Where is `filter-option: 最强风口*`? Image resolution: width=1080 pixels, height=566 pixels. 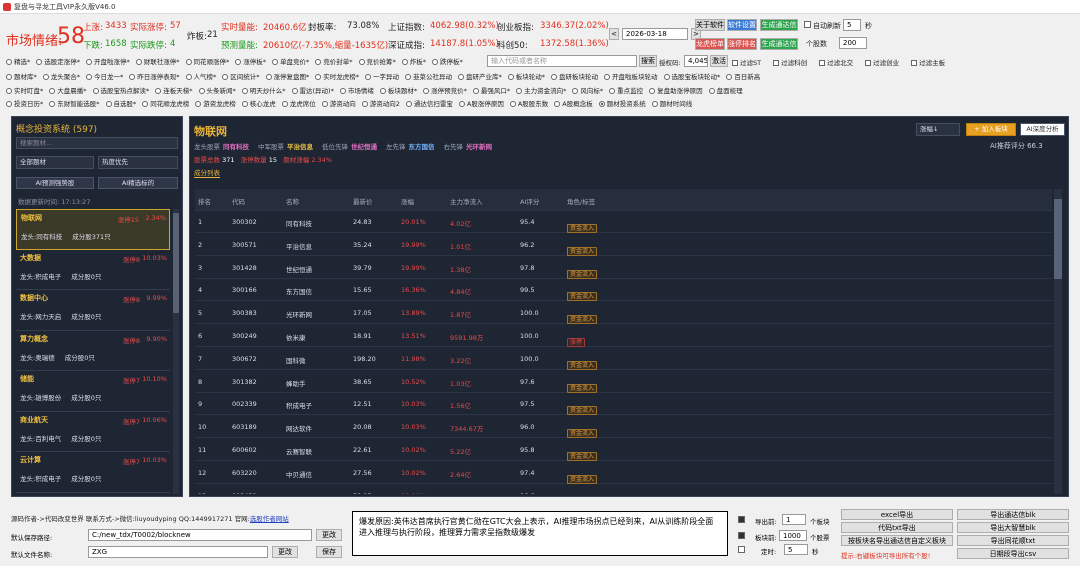 filter-option: 最强风口* is located at coordinates (491, 90).